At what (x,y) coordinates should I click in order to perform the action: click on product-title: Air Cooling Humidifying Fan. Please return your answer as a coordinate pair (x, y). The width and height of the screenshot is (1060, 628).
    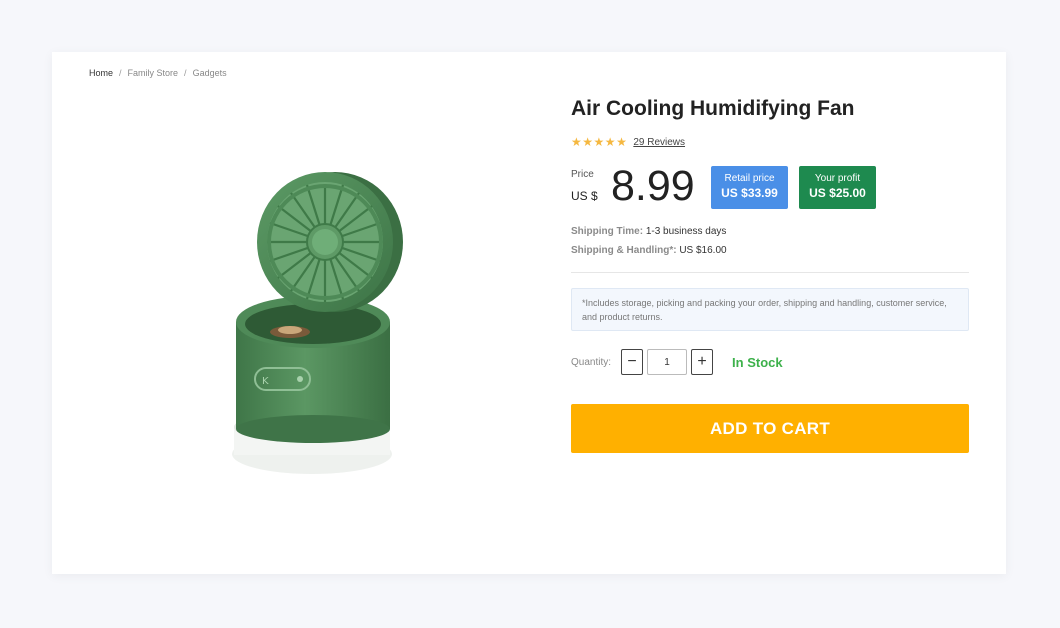
    Looking at the image, I should click on (713, 108).